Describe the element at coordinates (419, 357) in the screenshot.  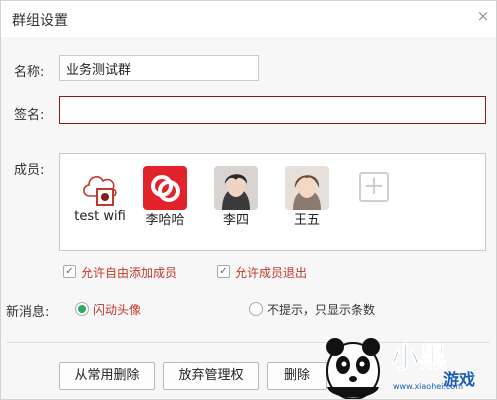
I see `watermark-text: 小黑` at that location.